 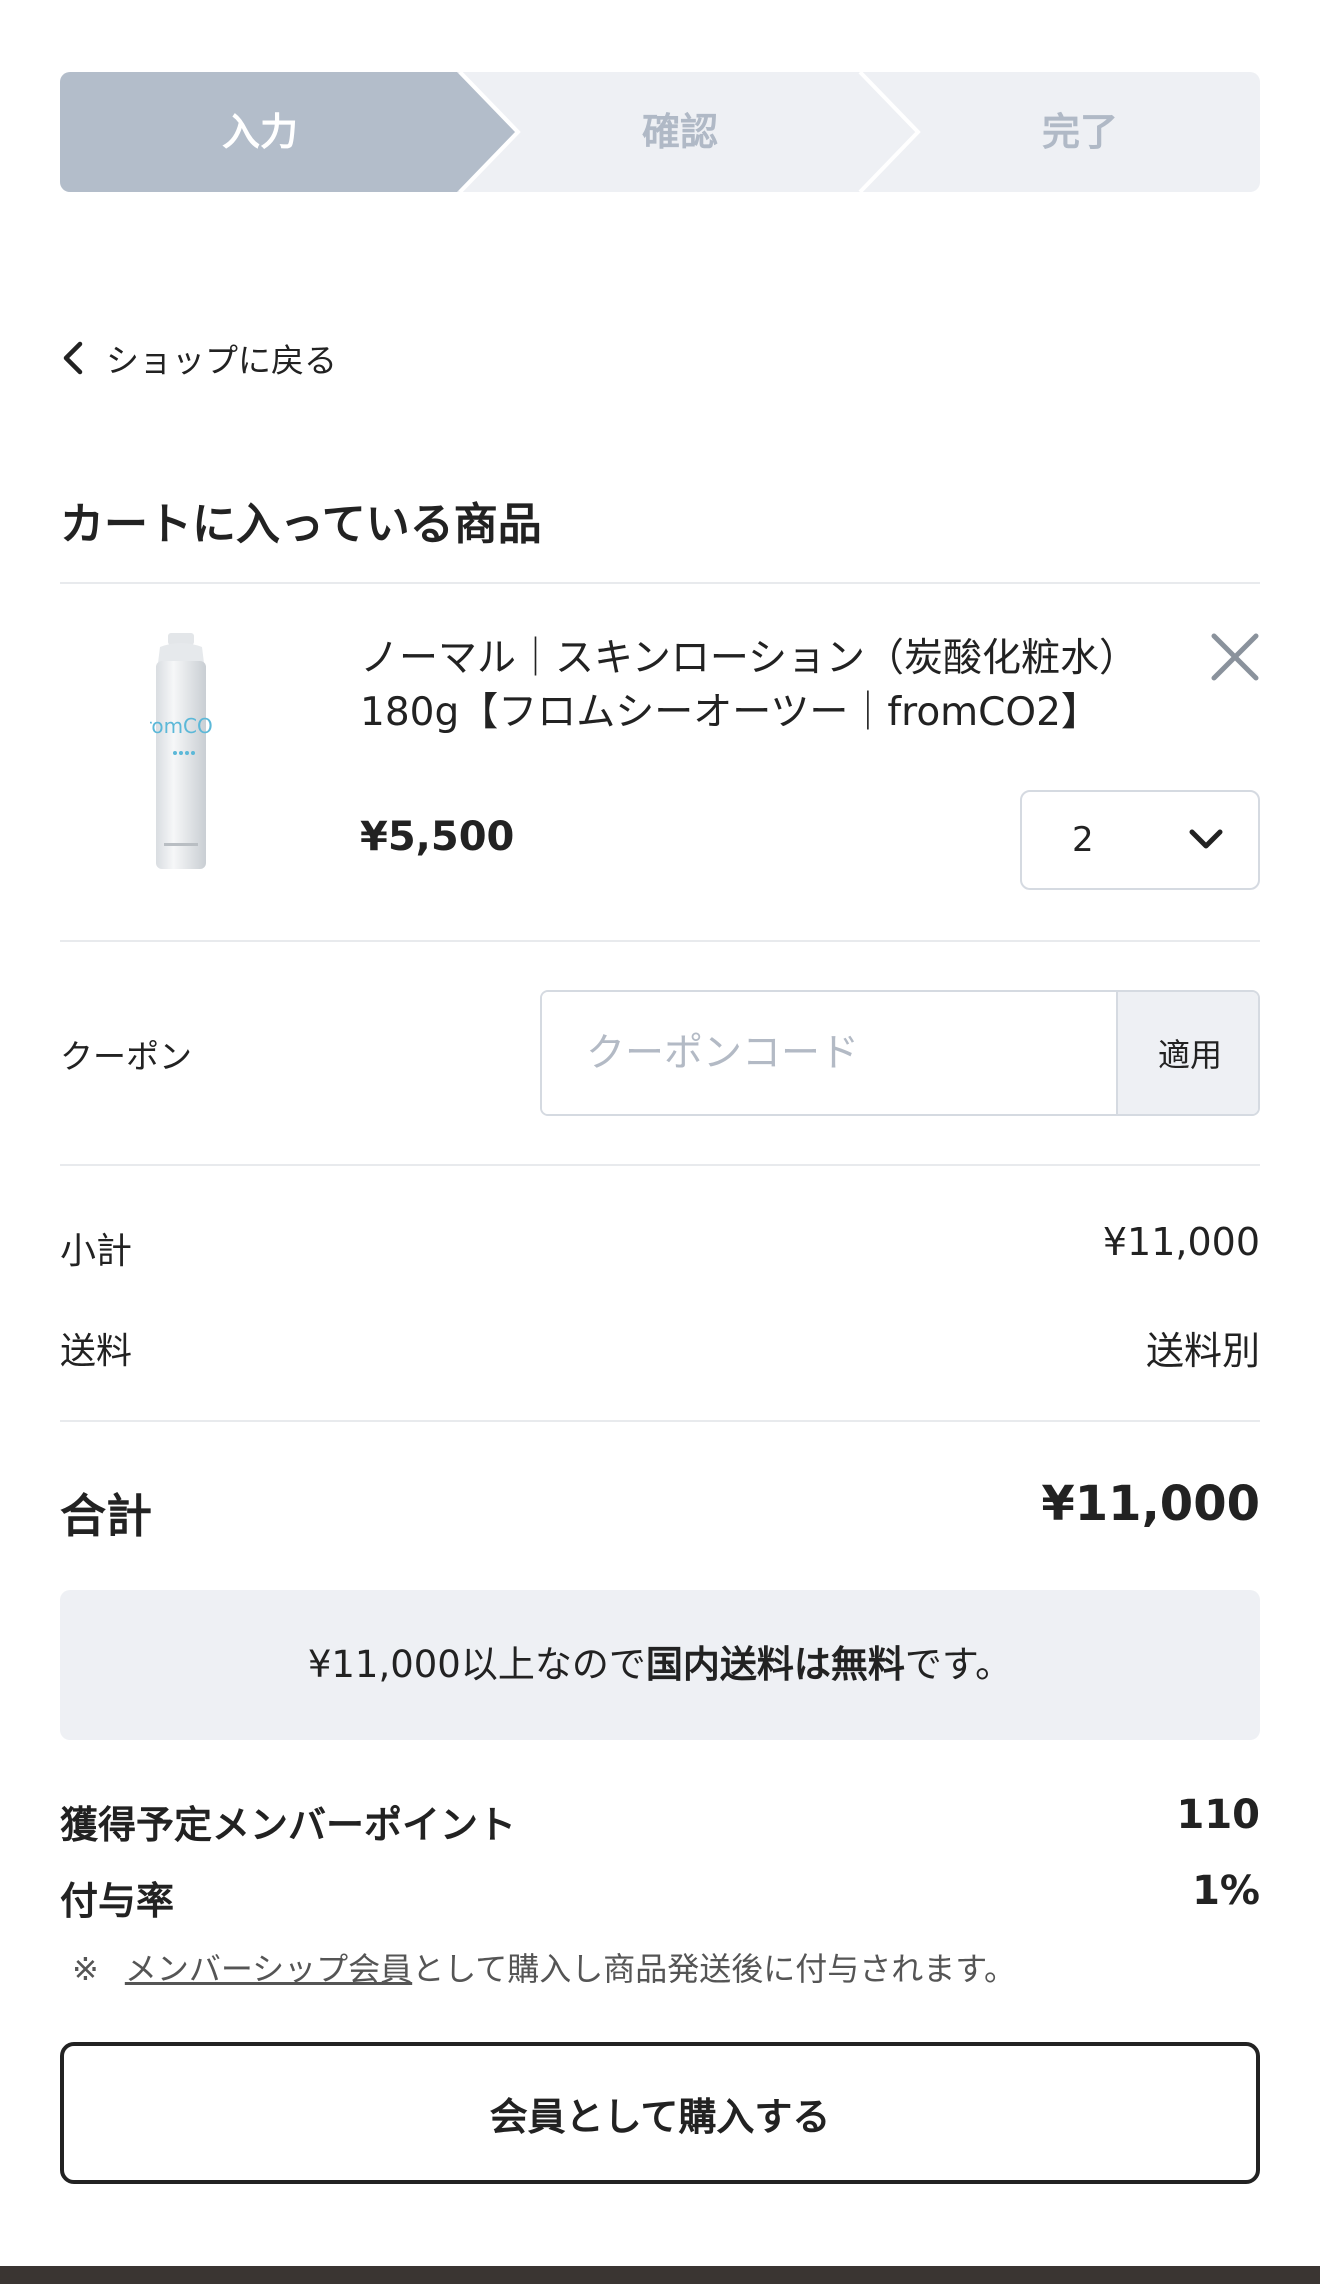 What do you see at coordinates (117, 1901) in the screenshot?
I see `points-rate-label: 付与率` at bounding box center [117, 1901].